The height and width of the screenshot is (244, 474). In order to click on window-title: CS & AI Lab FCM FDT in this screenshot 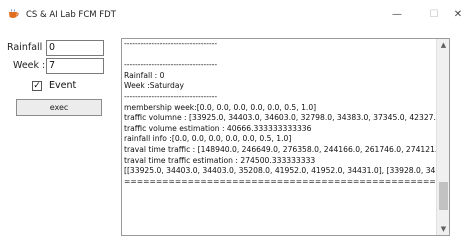, I will do `click(71, 15)`.